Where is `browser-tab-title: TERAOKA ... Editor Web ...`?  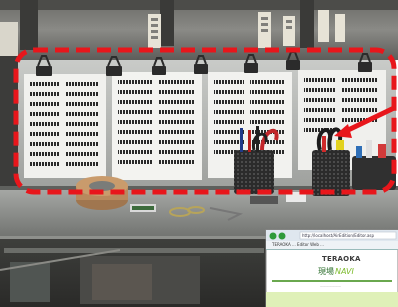 browser-tab-title: TERAOKA ... Editor Web ... is located at coordinates (312, 245).